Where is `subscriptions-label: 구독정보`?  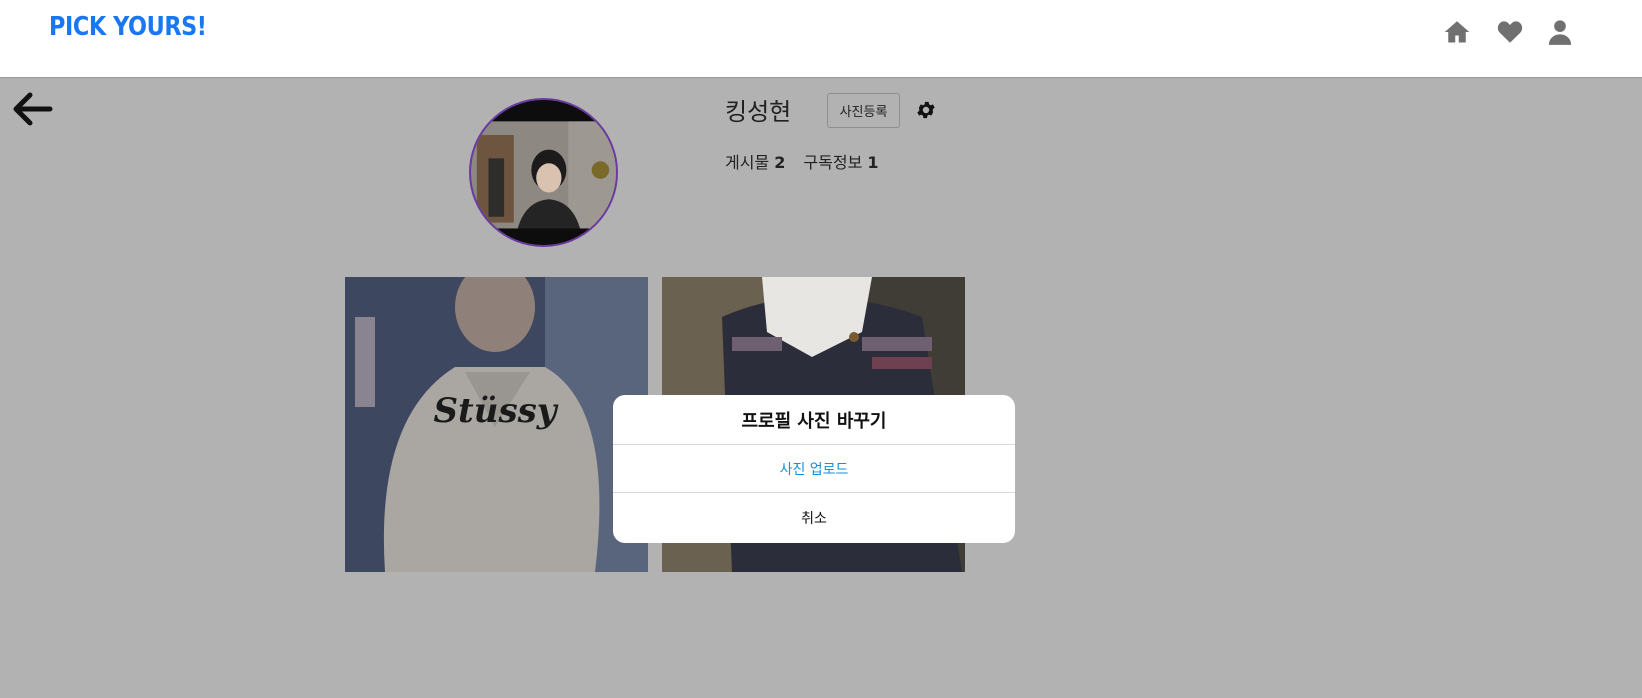
subscriptions-label: 구독정보 is located at coordinates (833, 162).